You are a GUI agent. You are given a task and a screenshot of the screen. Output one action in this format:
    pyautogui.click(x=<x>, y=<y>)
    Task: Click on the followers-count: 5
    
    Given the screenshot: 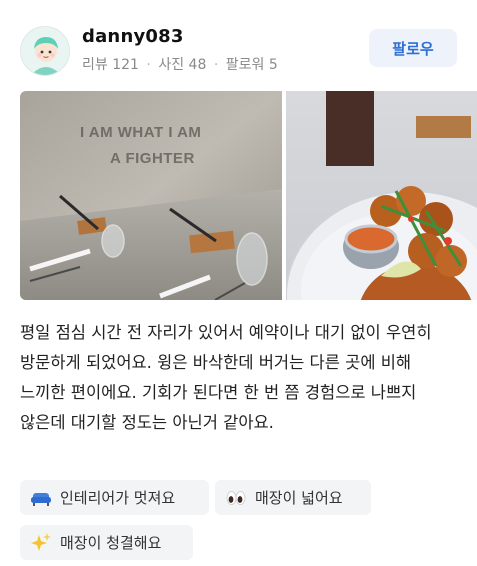 What is the action you would take?
    pyautogui.click(x=273, y=65)
    